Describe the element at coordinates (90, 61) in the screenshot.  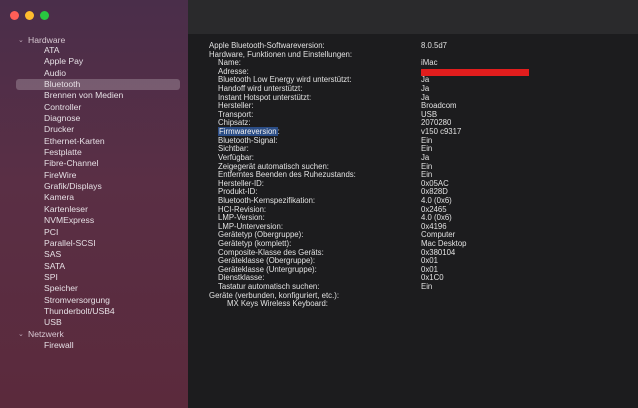
I see `sidebar-item-apple-pay: Apple Pay` at that location.